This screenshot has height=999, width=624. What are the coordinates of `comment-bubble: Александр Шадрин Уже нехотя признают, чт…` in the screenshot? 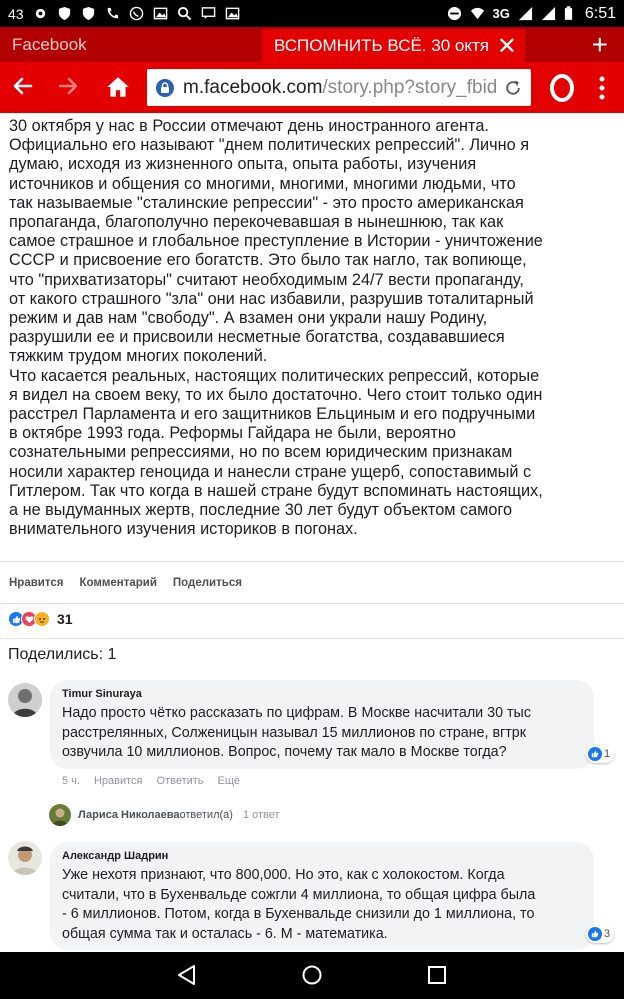 It's located at (322, 896).